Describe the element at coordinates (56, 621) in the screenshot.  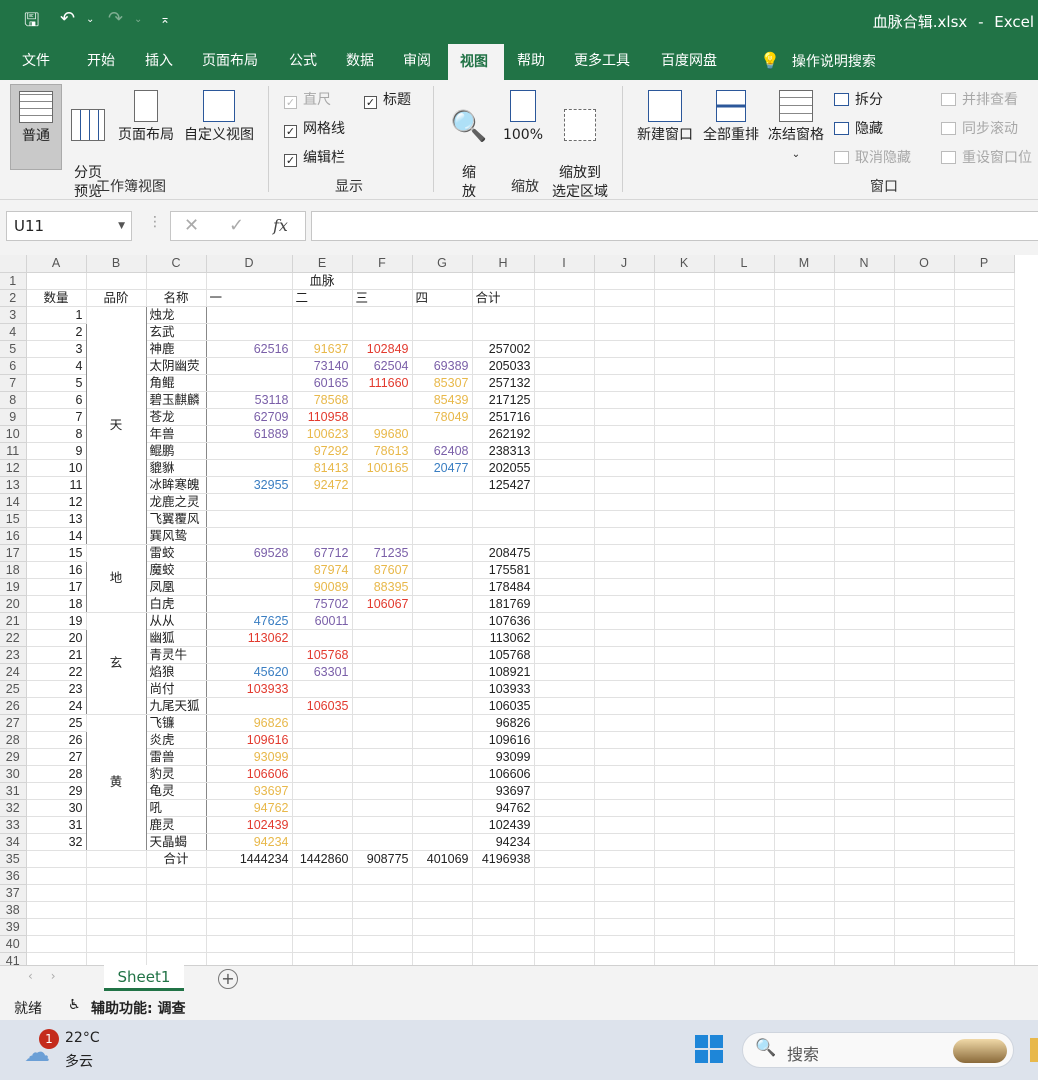
I see `cell-a21: 19` at that location.